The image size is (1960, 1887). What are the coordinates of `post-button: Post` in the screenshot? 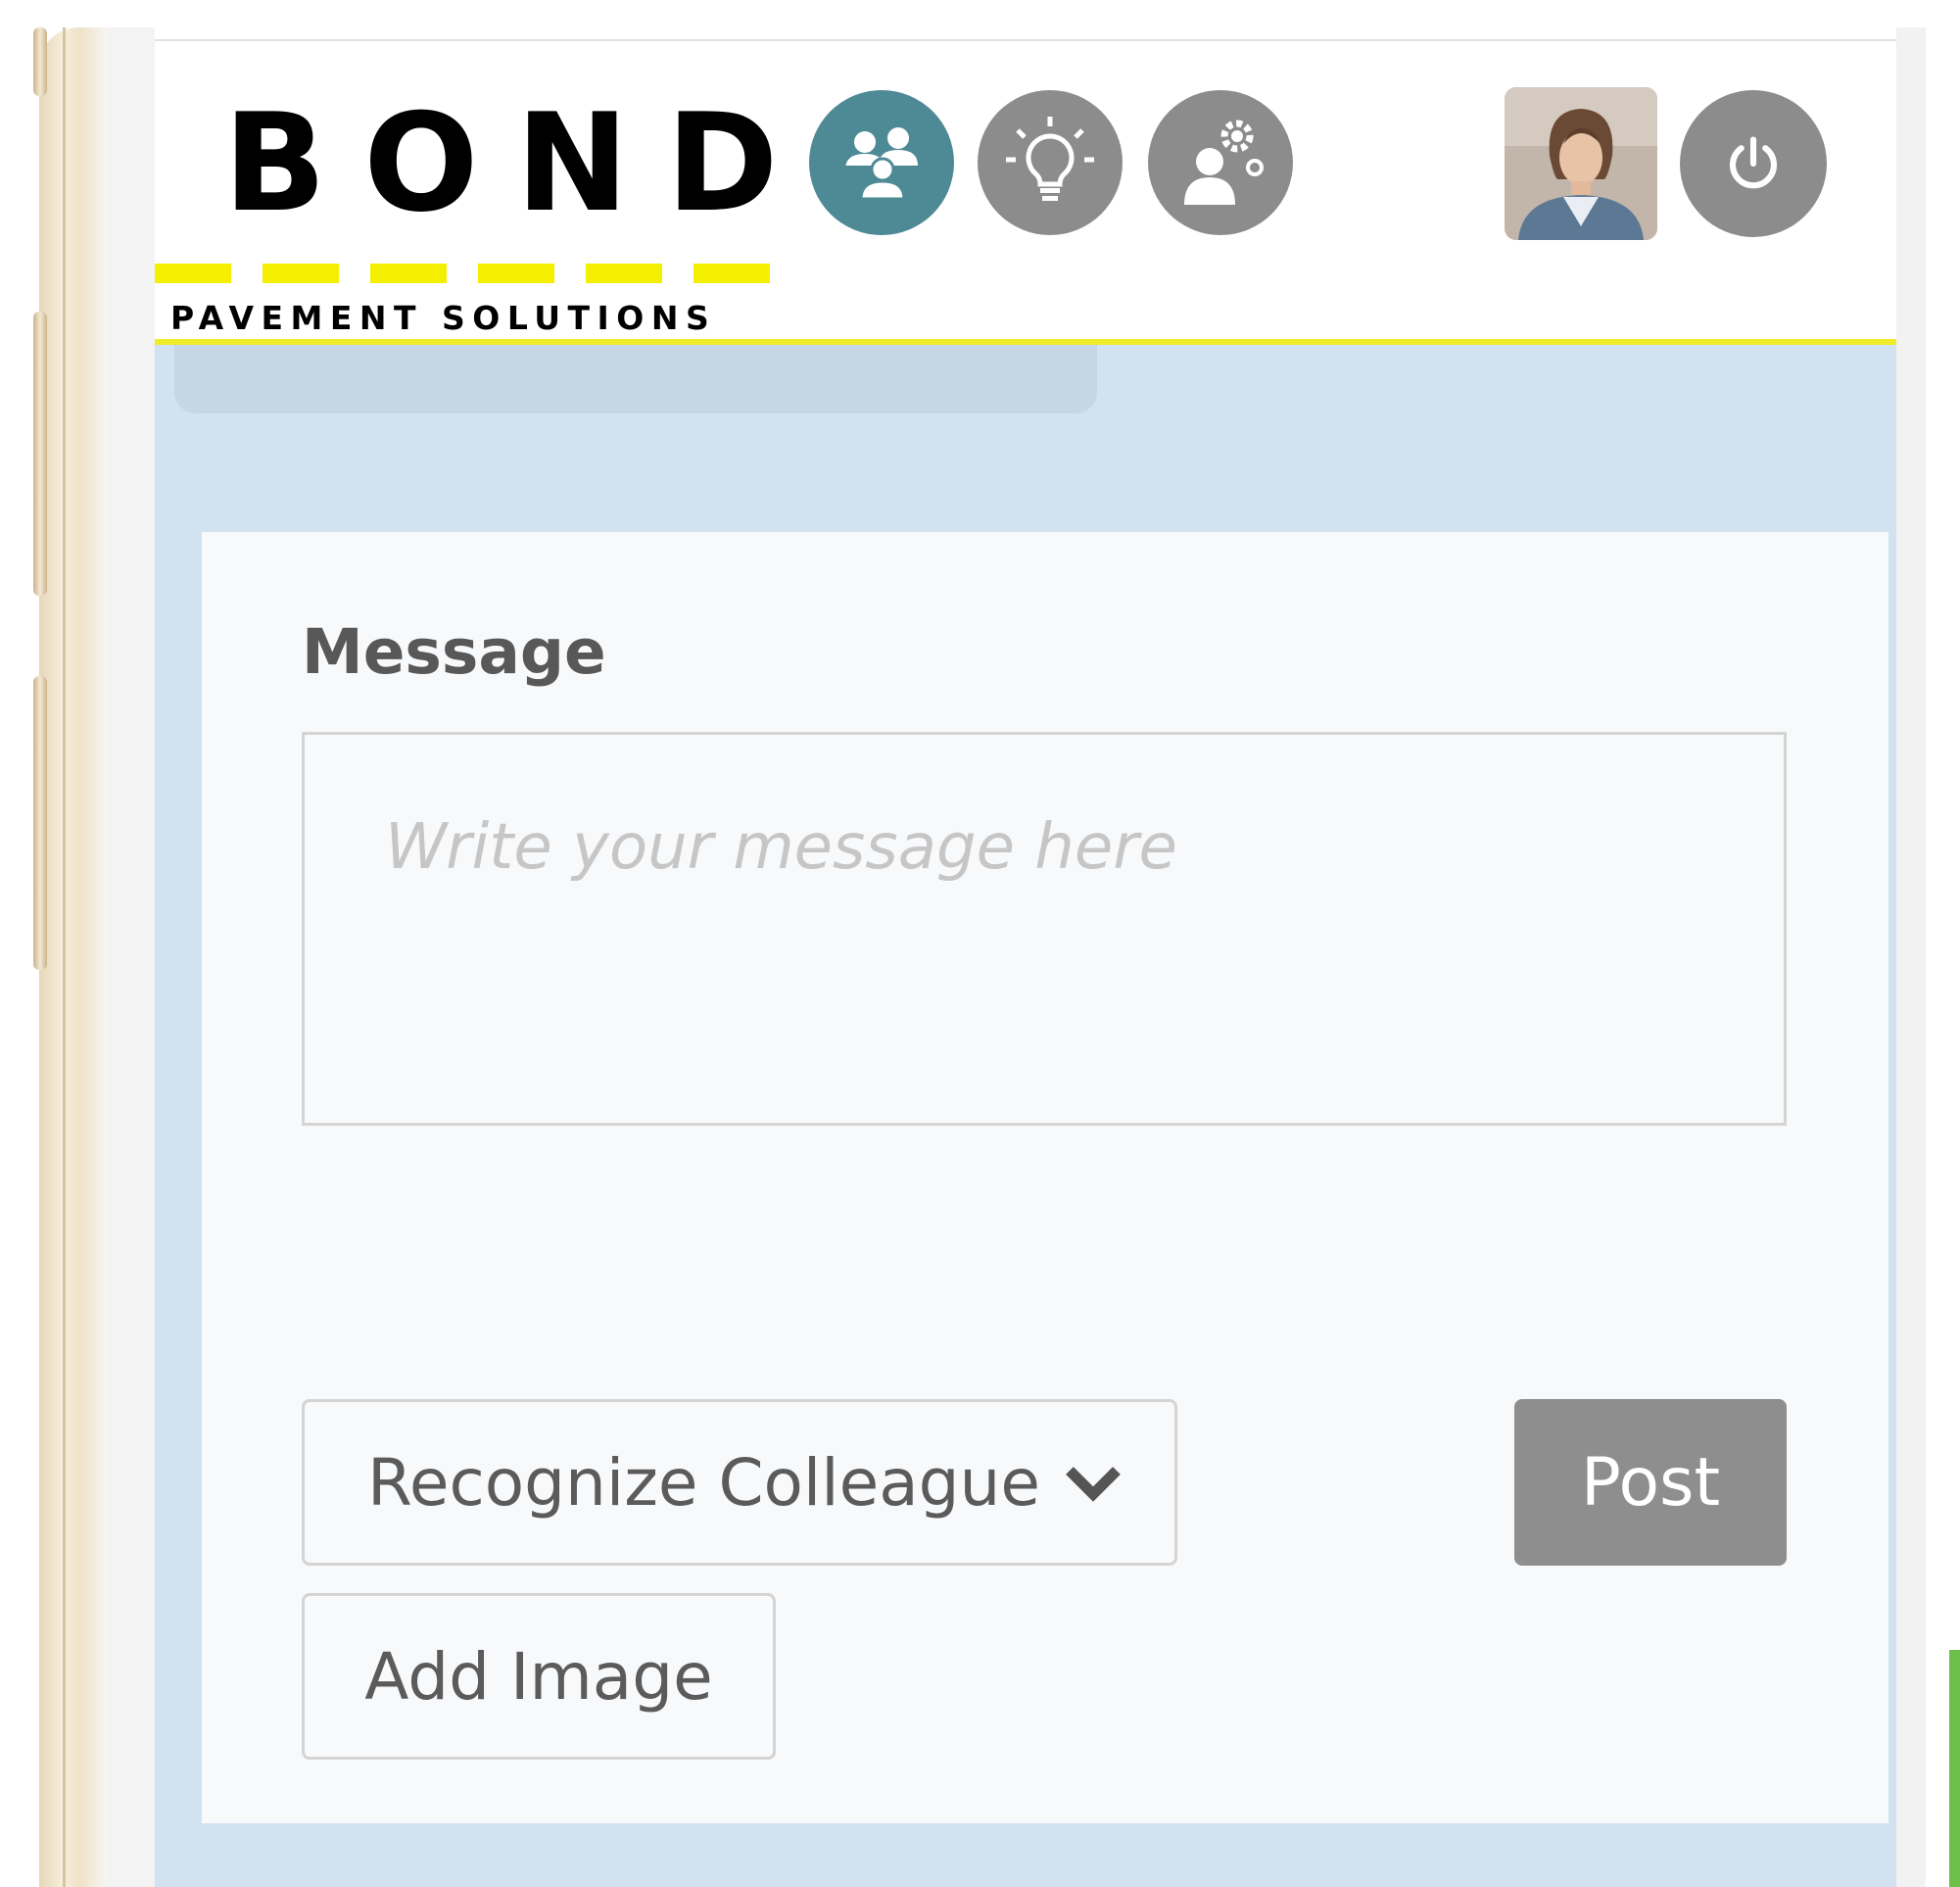 It's located at (1651, 1482).